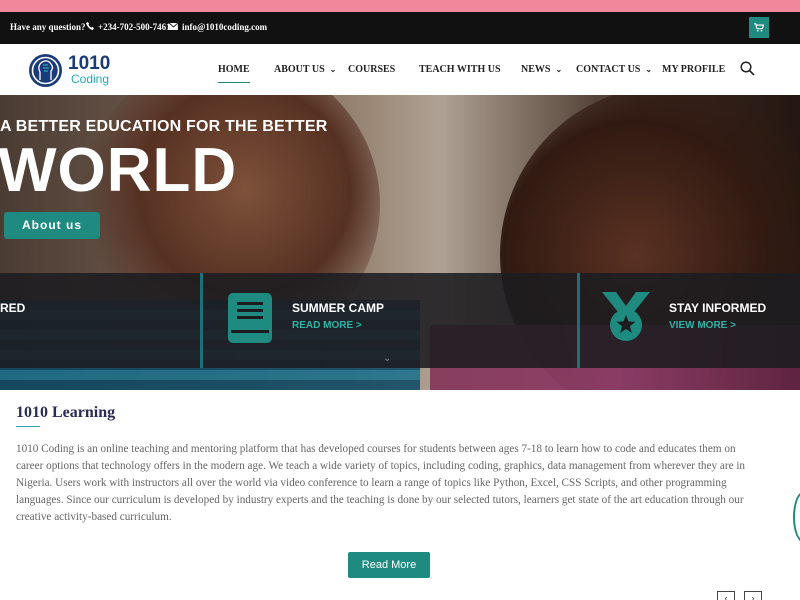  I want to click on nav-contact-label: CONTACT US, so click(608, 69).